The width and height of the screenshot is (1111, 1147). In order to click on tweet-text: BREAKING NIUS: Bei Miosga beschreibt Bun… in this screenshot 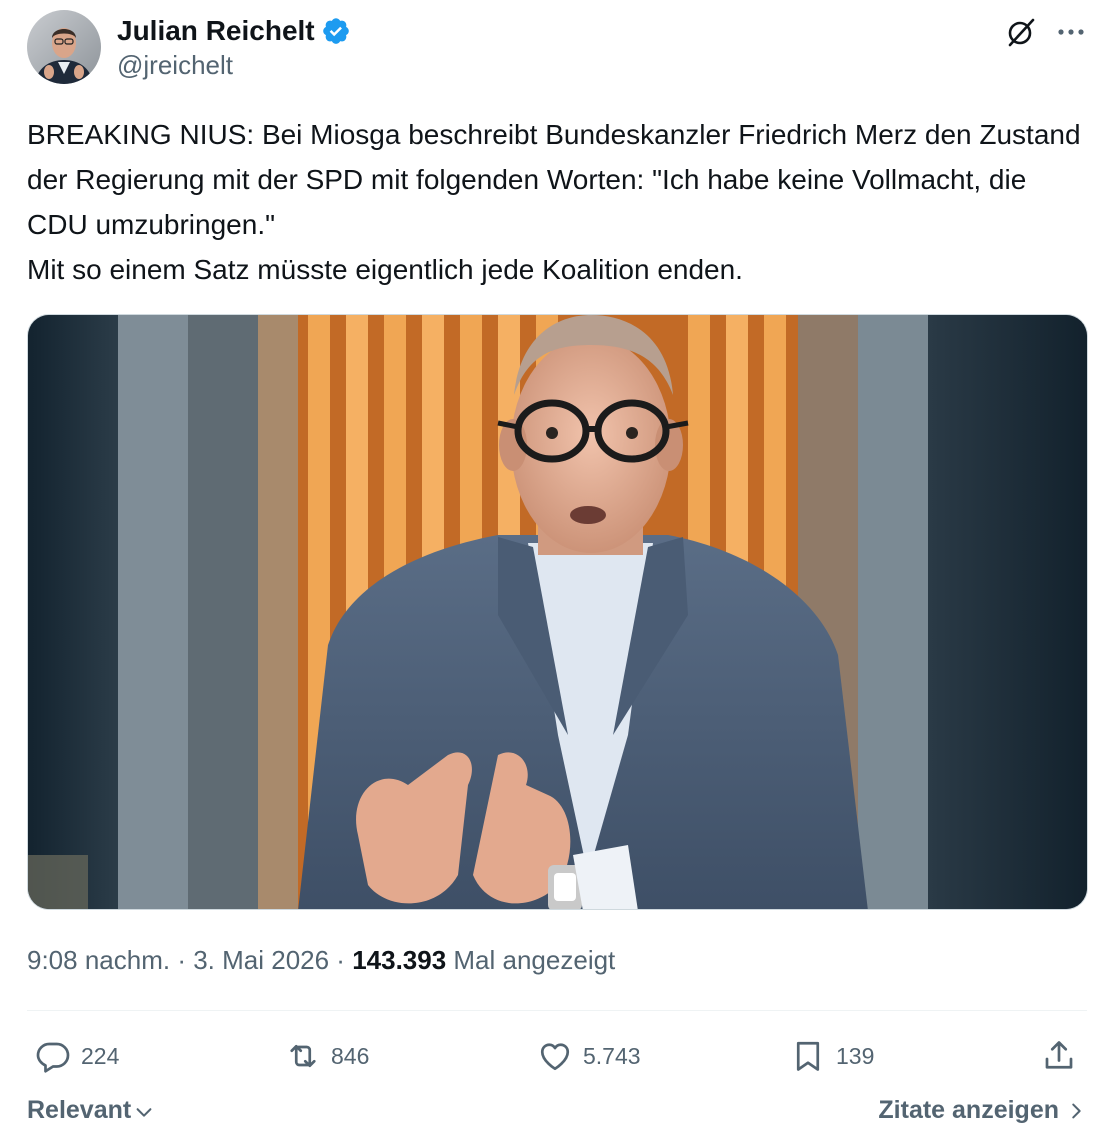, I will do `click(554, 202)`.